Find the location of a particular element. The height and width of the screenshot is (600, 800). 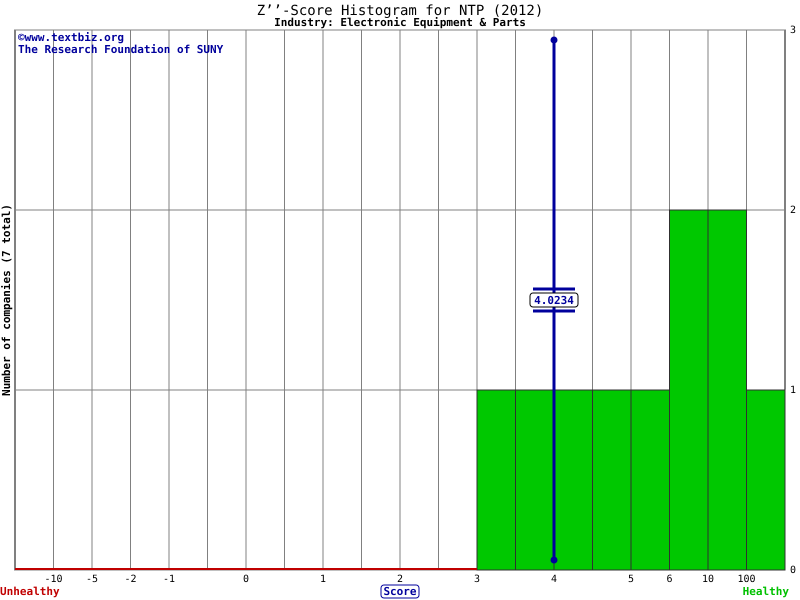

y-axis-title: Number of companies (7 total) is located at coordinates (6, 300).